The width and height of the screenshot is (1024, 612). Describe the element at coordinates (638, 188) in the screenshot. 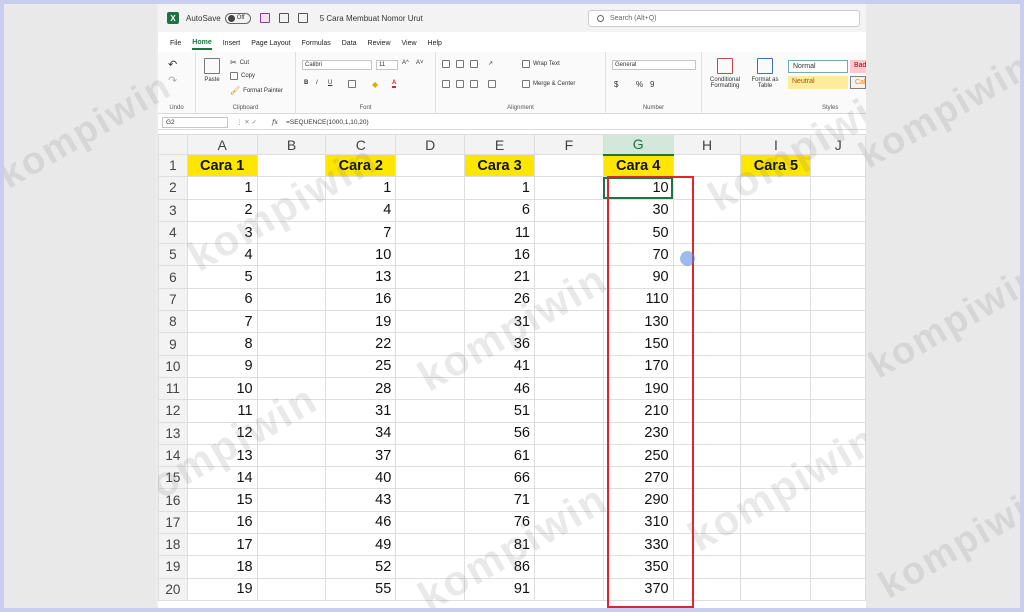

I see `cell-g2: 10` at that location.